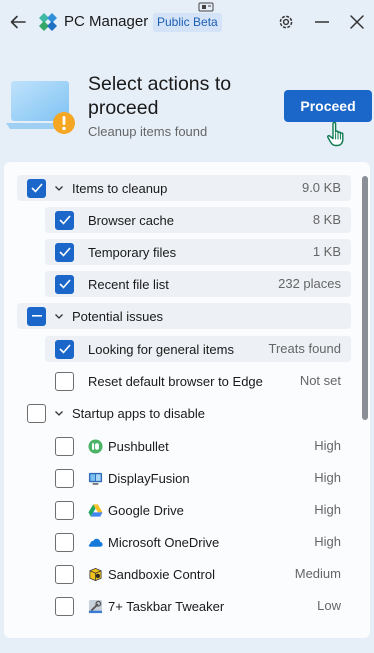 This screenshot has width=374, height=653. I want to click on google-drive-icon, so click(95, 510).